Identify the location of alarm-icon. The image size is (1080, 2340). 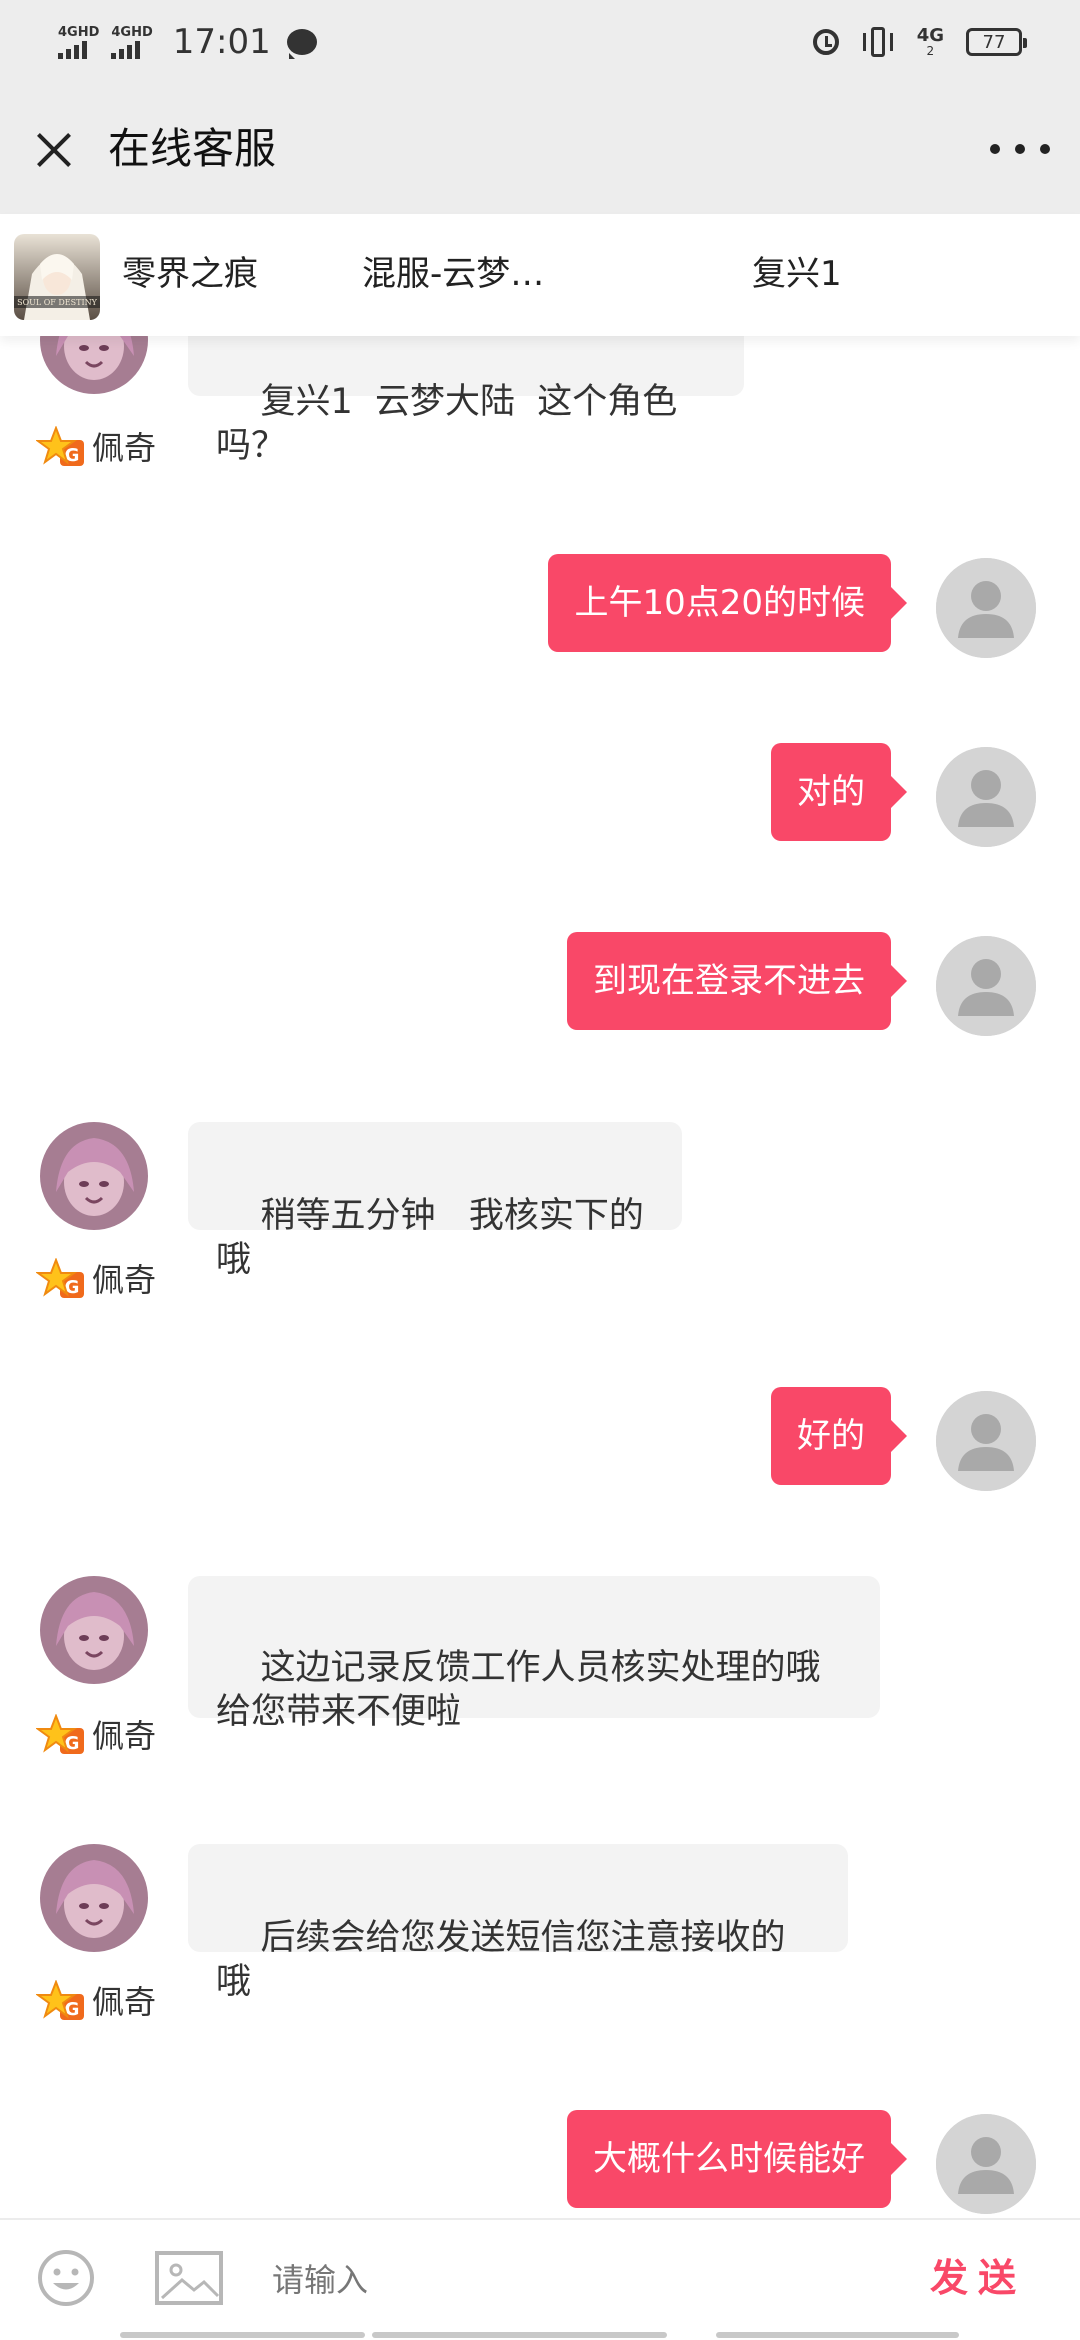
(825, 42).